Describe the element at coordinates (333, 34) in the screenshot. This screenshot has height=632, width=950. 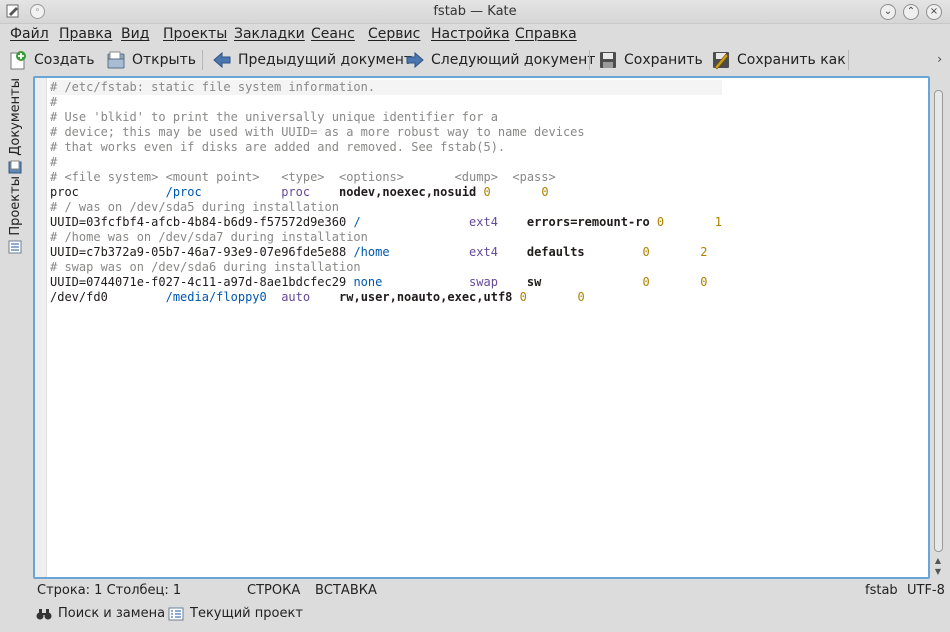
I see `menu-session: Сеанс` at that location.